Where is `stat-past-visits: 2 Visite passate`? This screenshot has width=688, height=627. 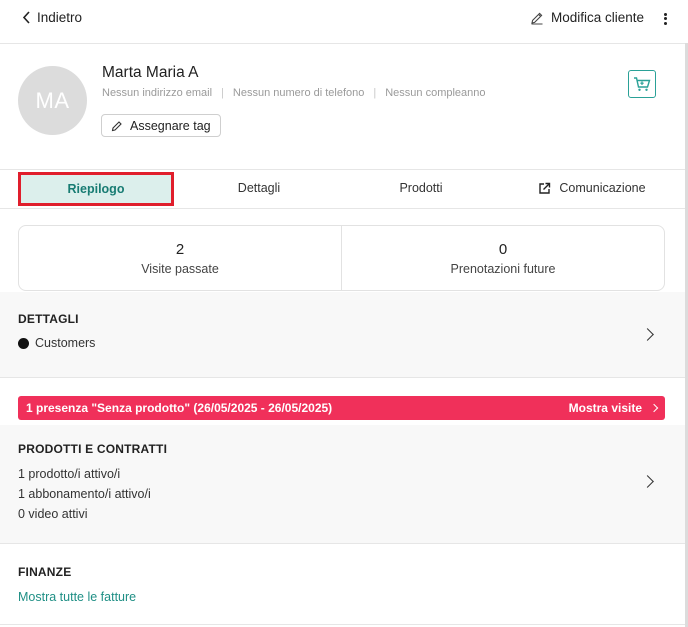
stat-past-visits: 2 Visite passate is located at coordinates (180, 258).